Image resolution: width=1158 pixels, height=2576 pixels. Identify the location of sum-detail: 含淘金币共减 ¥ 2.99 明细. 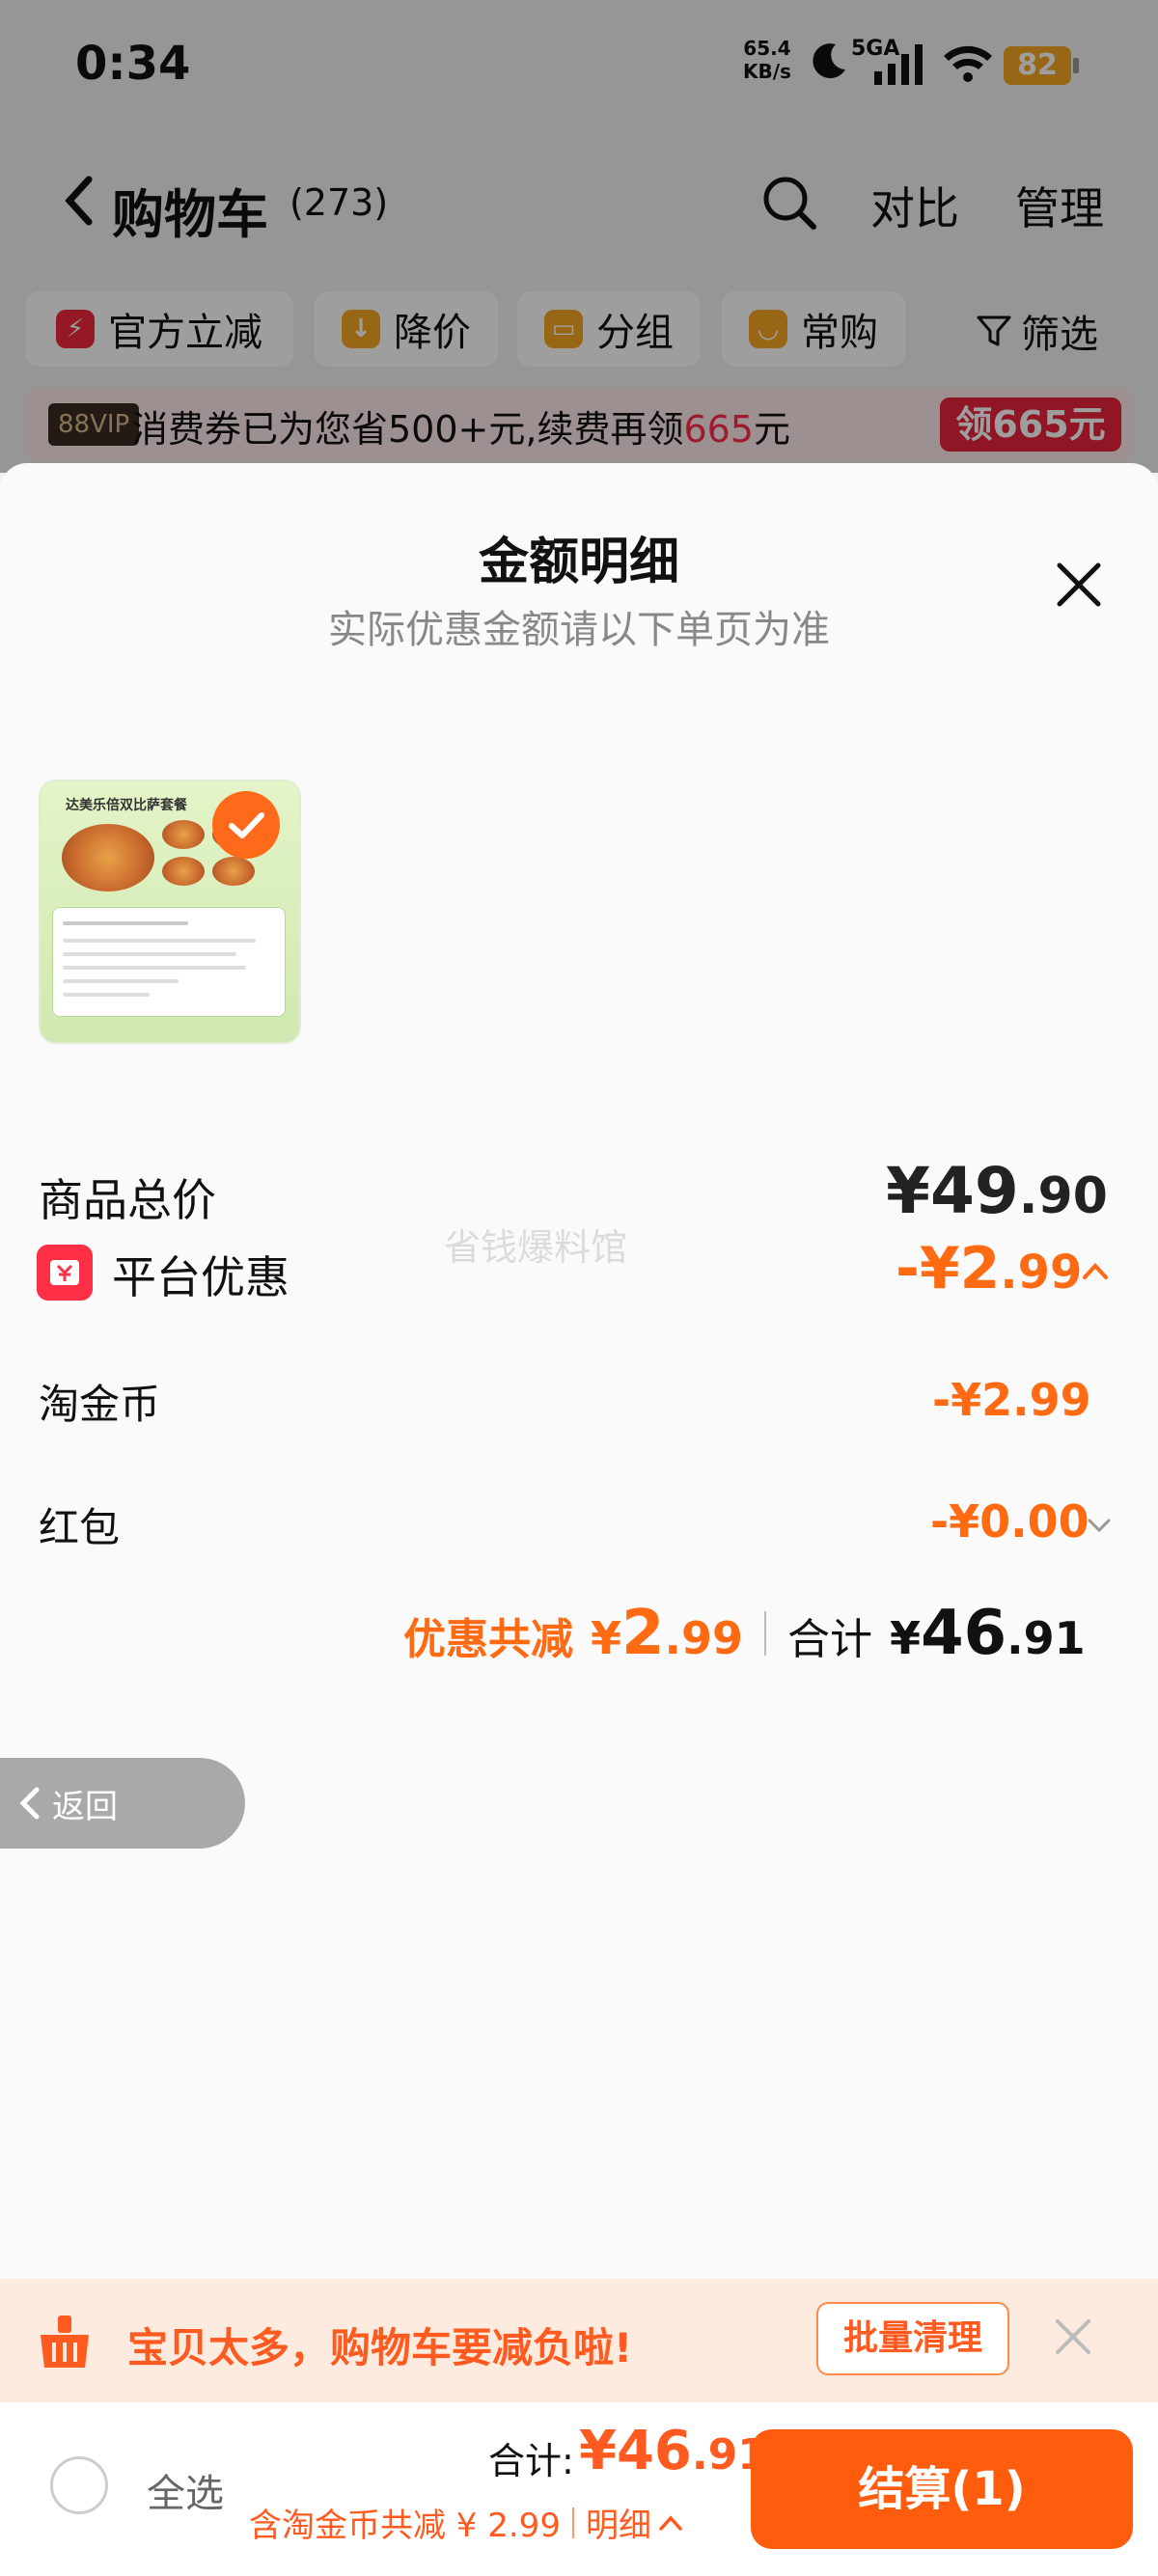
(466, 2523).